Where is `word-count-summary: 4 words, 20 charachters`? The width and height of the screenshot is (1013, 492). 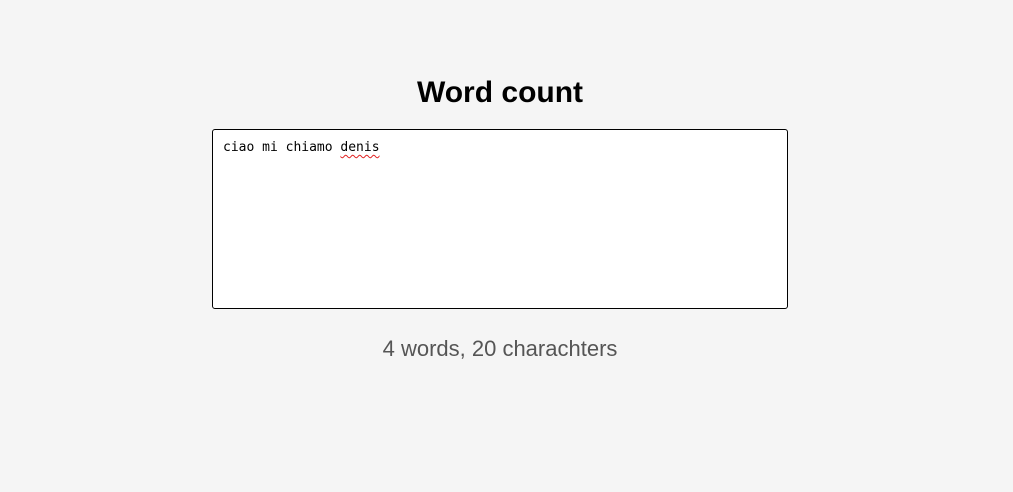 word-count-summary: 4 words, 20 charachters is located at coordinates (500, 348).